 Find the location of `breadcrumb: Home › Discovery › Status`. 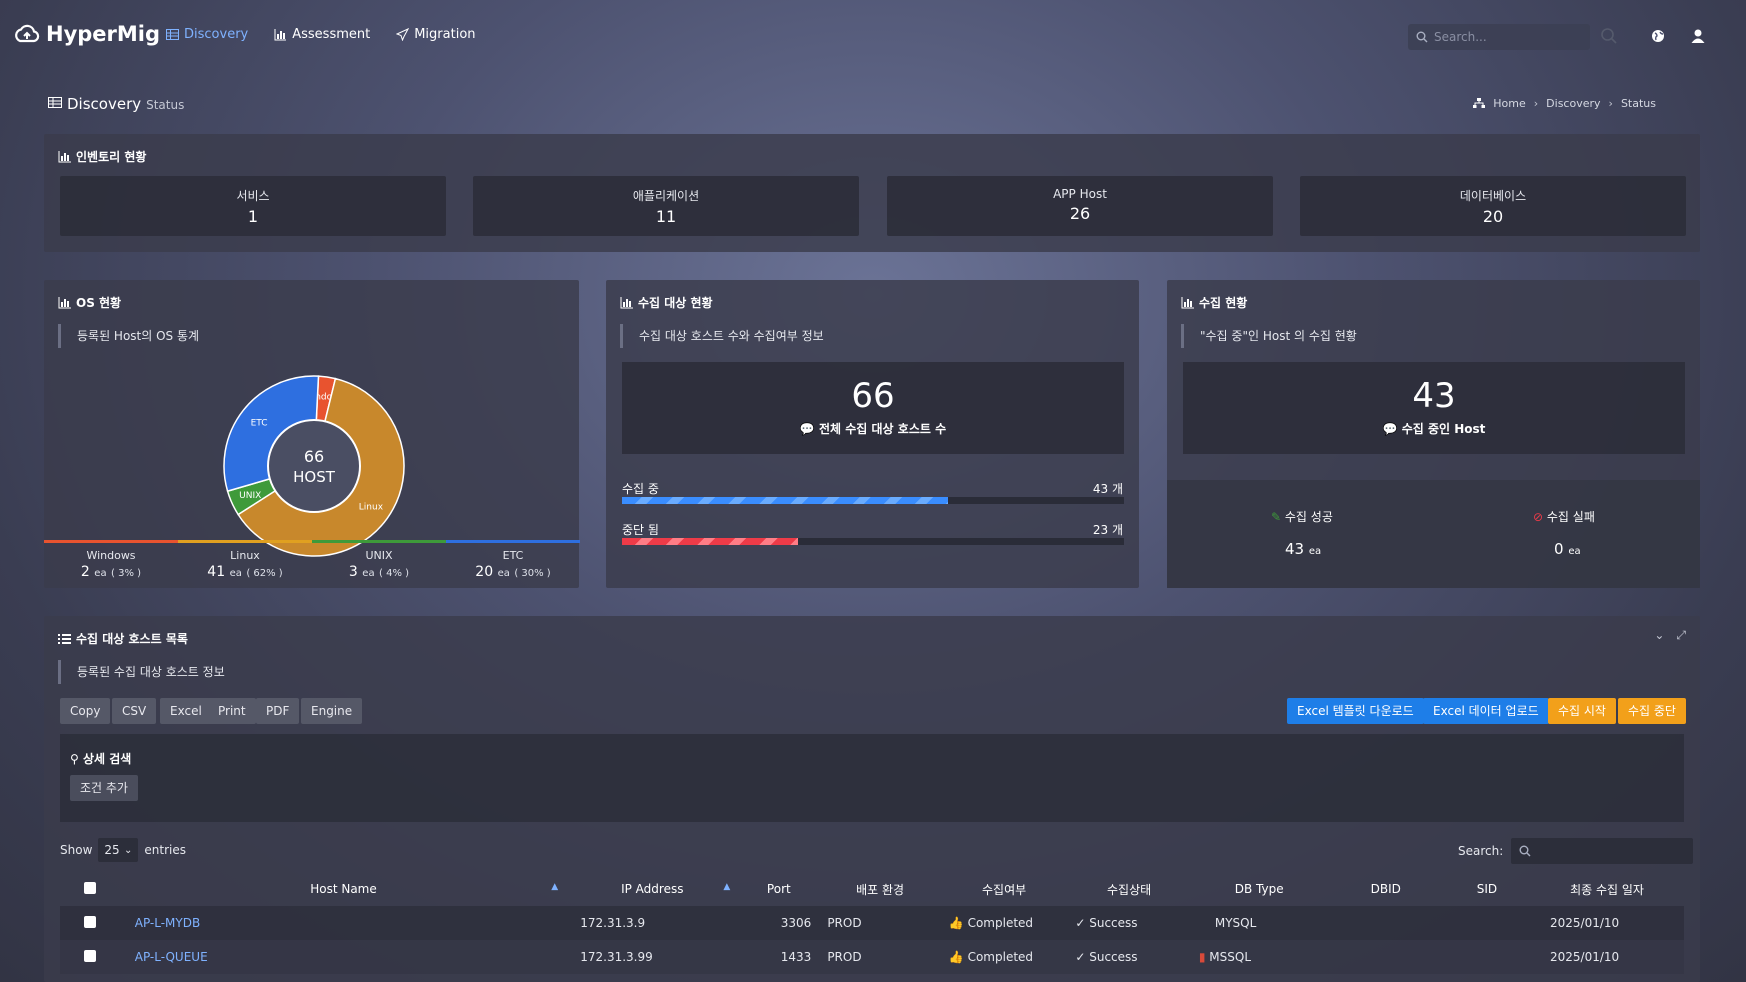

breadcrumb: Home › Discovery › Status is located at coordinates (1564, 103).